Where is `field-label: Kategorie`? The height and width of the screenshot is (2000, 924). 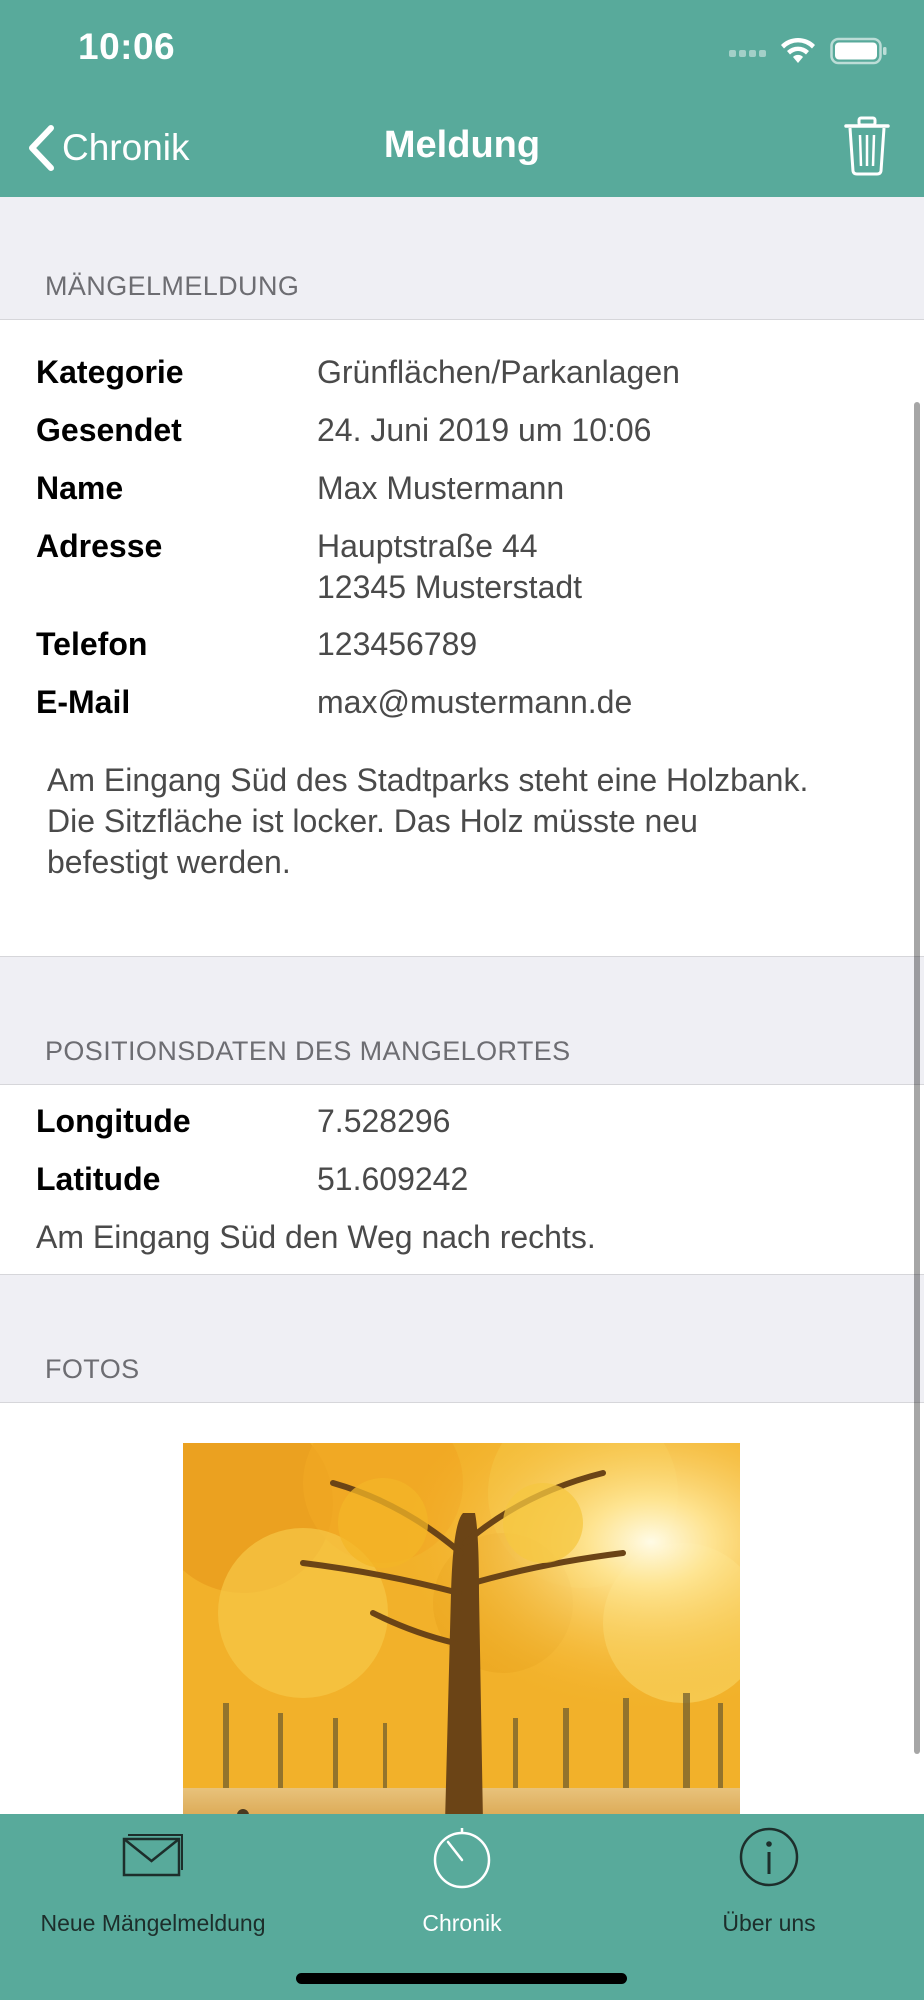 field-label: Kategorie is located at coordinates (110, 372).